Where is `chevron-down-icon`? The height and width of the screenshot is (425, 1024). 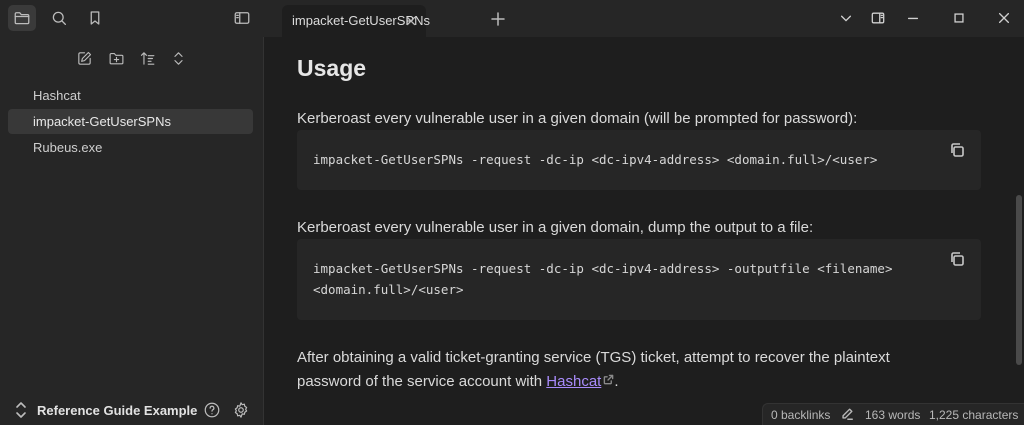 chevron-down-icon is located at coordinates (846, 18).